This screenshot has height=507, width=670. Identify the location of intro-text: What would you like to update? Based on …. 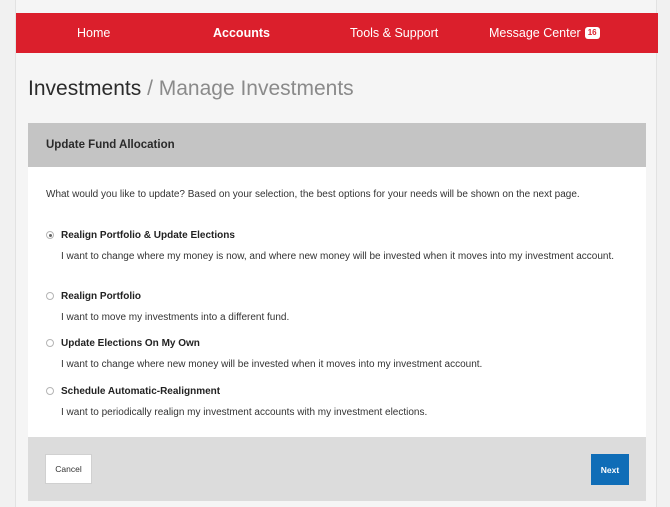
(313, 194).